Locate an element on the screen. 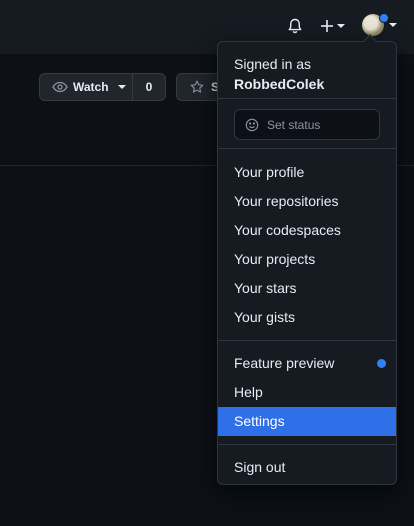  menu-item-your-codespaces: Your codespaces is located at coordinates (307, 230).